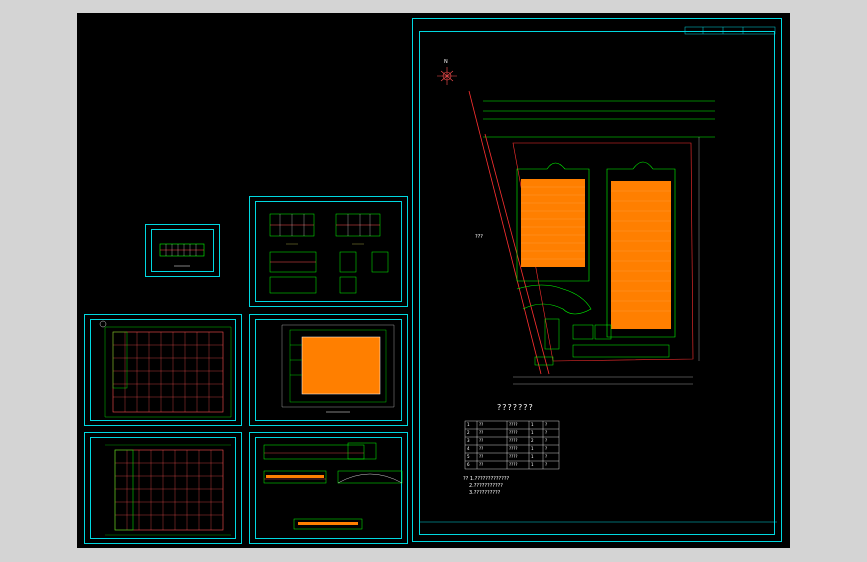 The image size is (867, 562). Describe the element at coordinates (447, 76) in the screenshot. I see `north-arrow-icon` at that location.